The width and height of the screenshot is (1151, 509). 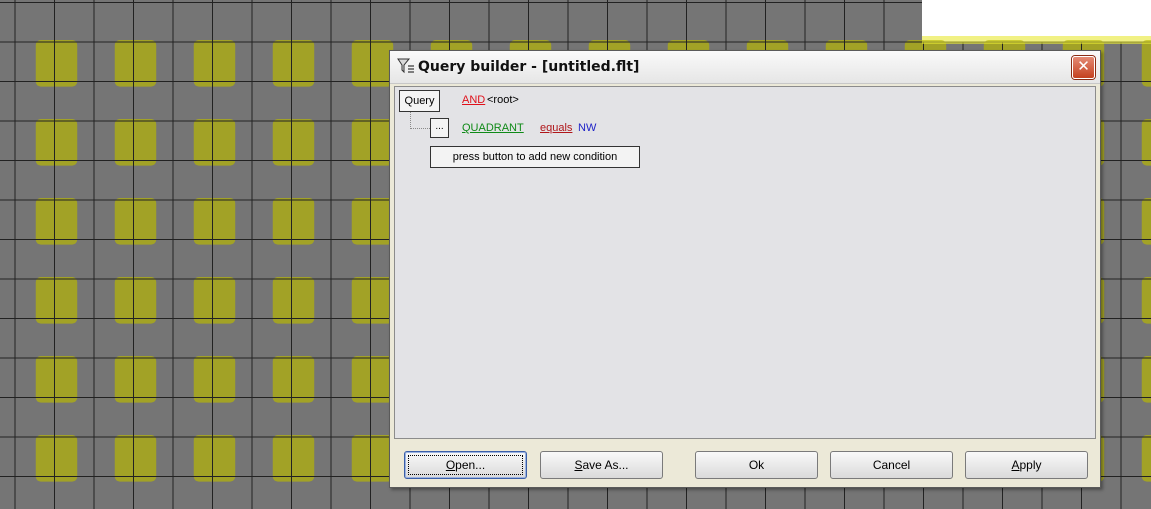 I want to click on ok-button: Ok, so click(x=756, y=465).